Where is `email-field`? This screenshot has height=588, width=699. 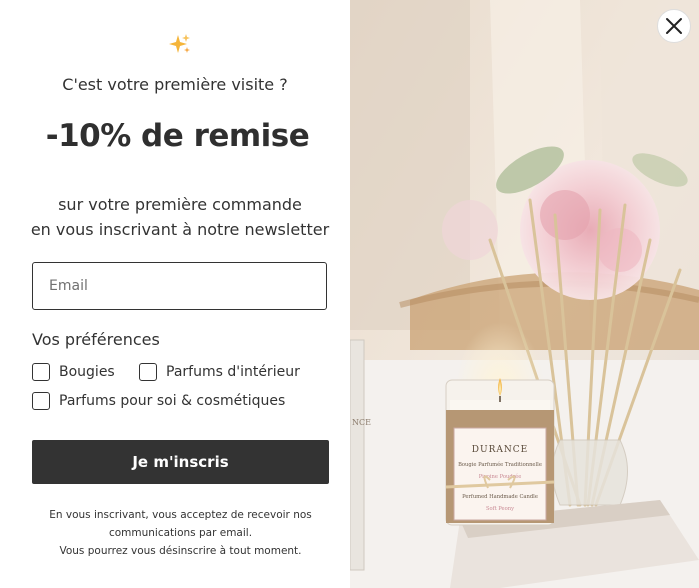
email-field is located at coordinates (179, 286).